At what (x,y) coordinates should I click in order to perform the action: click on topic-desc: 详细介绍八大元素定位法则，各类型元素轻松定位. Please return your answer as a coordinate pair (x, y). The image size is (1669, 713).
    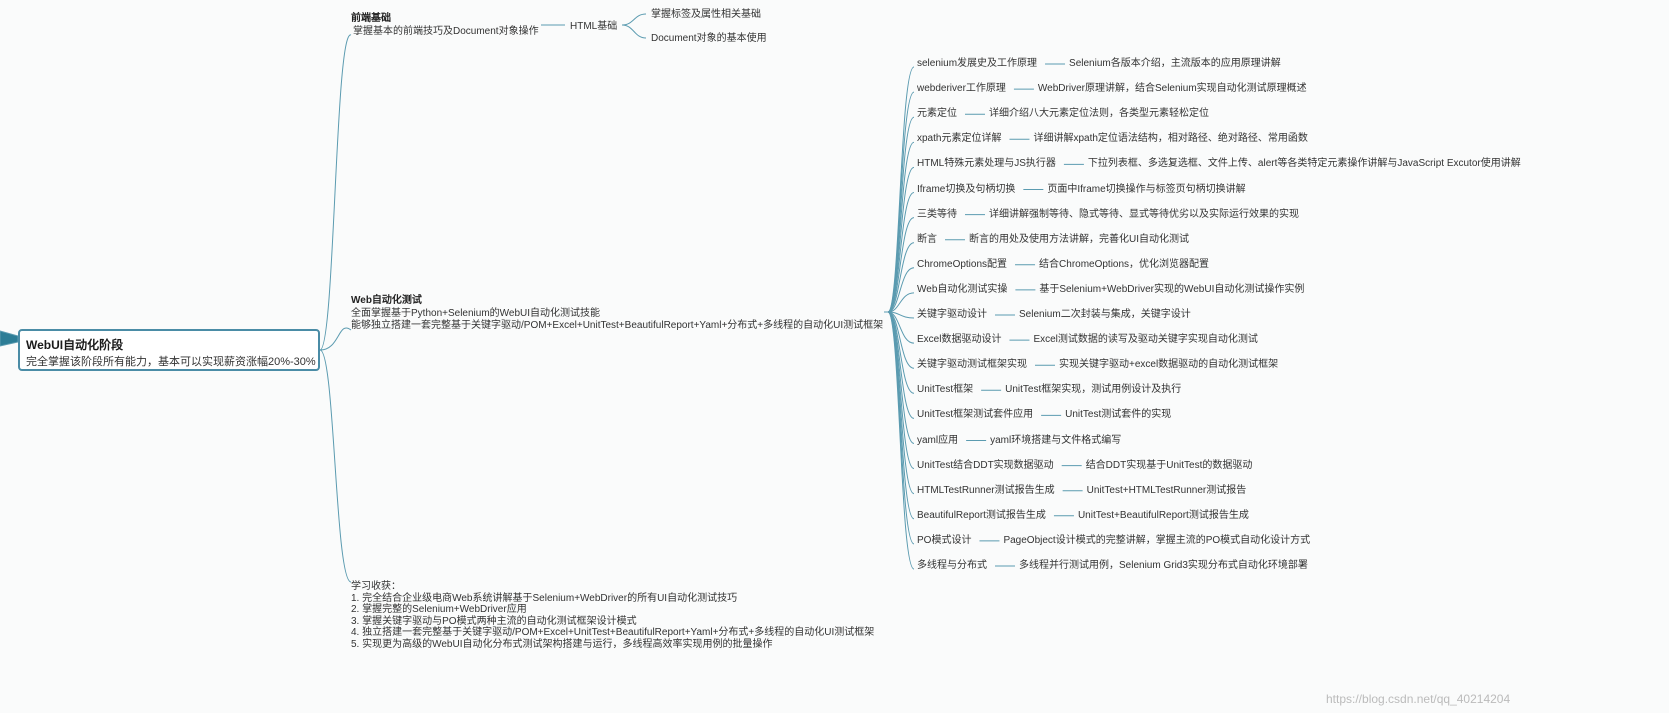
    Looking at the image, I should click on (1099, 114).